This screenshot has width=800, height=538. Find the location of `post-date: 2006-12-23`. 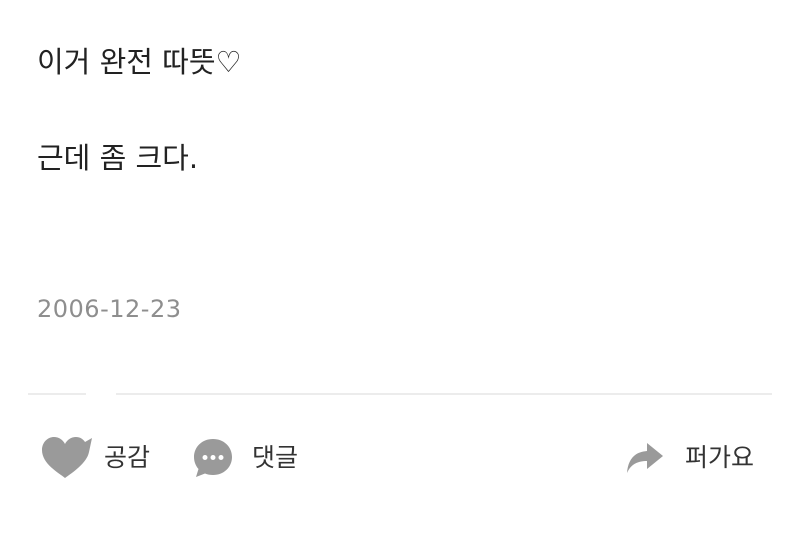

post-date: 2006-12-23 is located at coordinates (109, 309).